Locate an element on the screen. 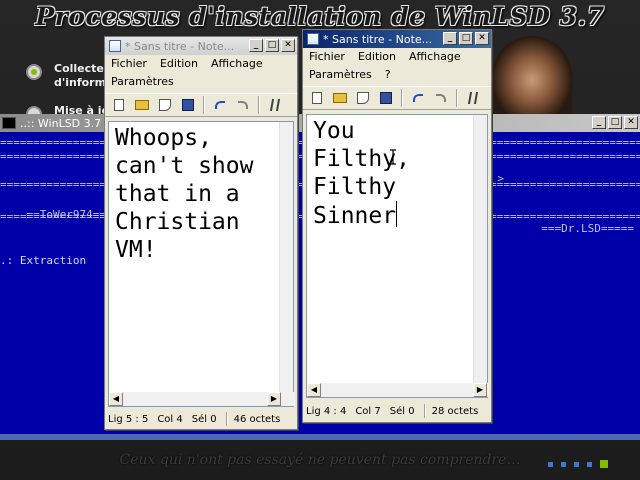 This screenshot has width=640, height=480. portrait-image is located at coordinates (532, 76).